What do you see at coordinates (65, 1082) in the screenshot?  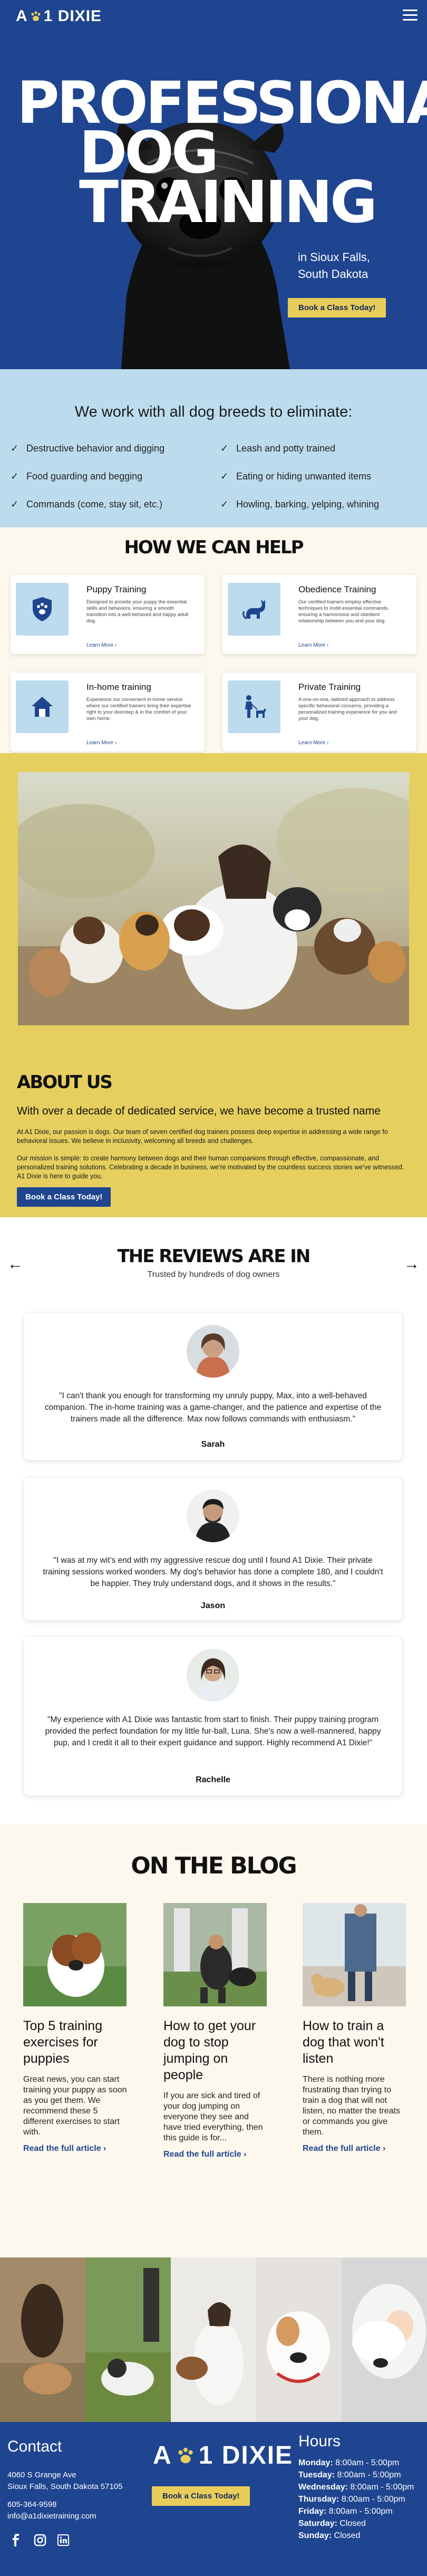 I see `about-title: ABOUT US` at bounding box center [65, 1082].